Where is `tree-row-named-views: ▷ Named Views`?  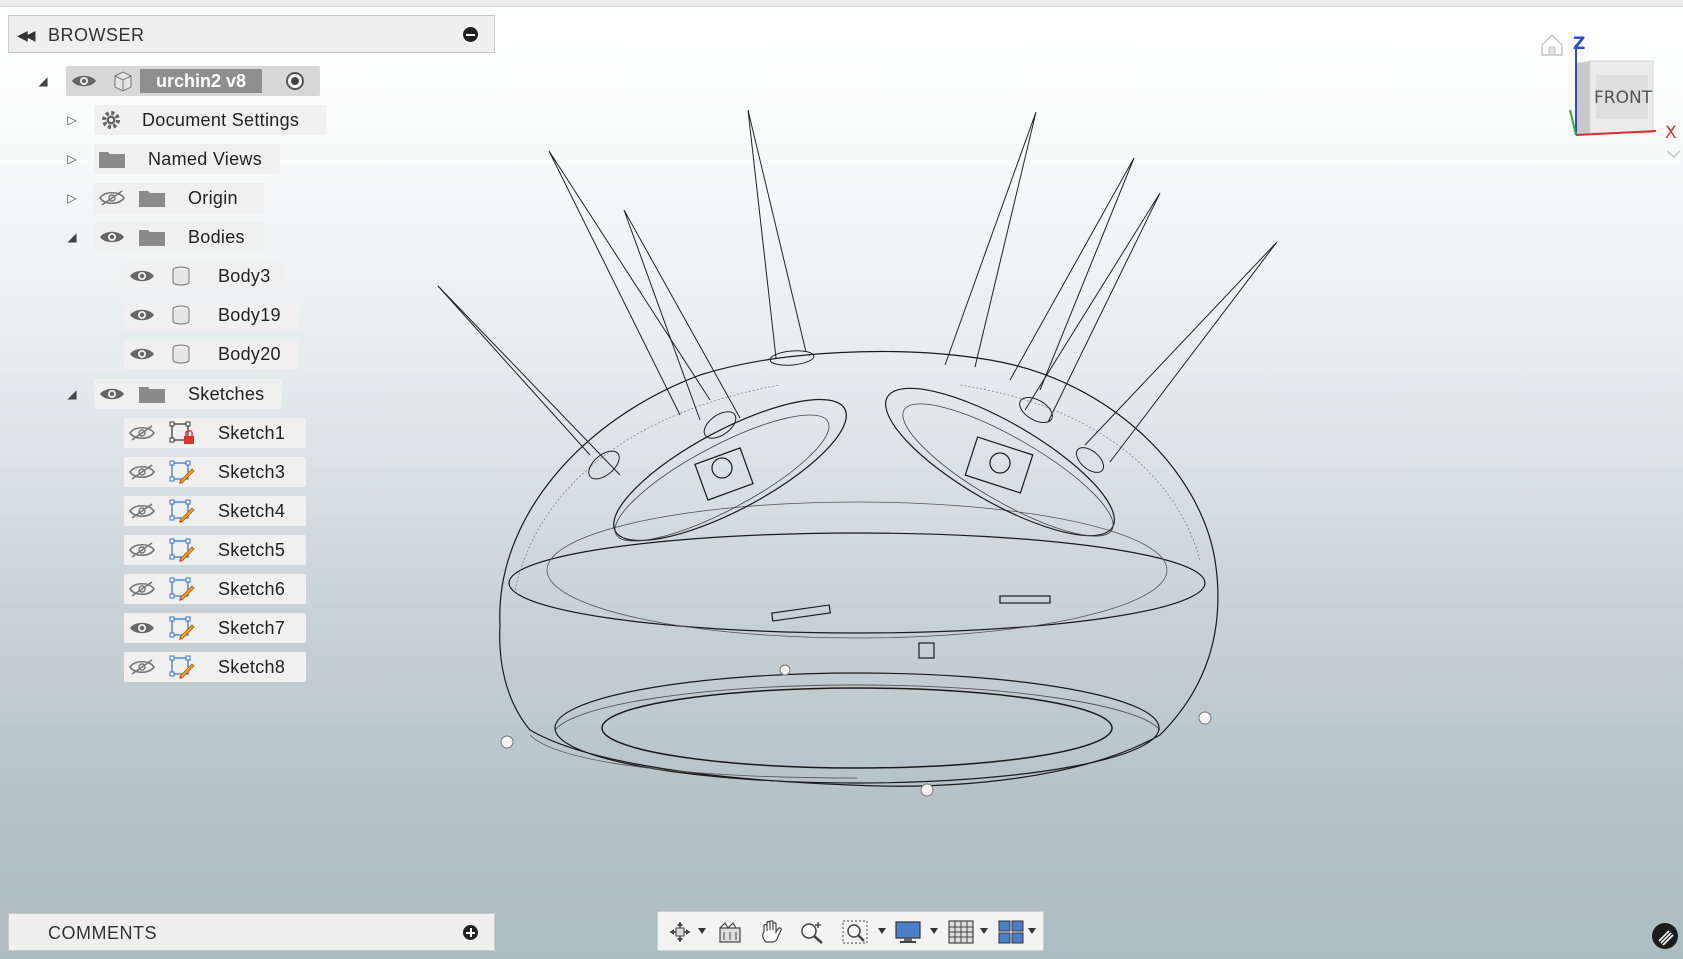 tree-row-named-views: ▷ Named Views is located at coordinates (165, 159).